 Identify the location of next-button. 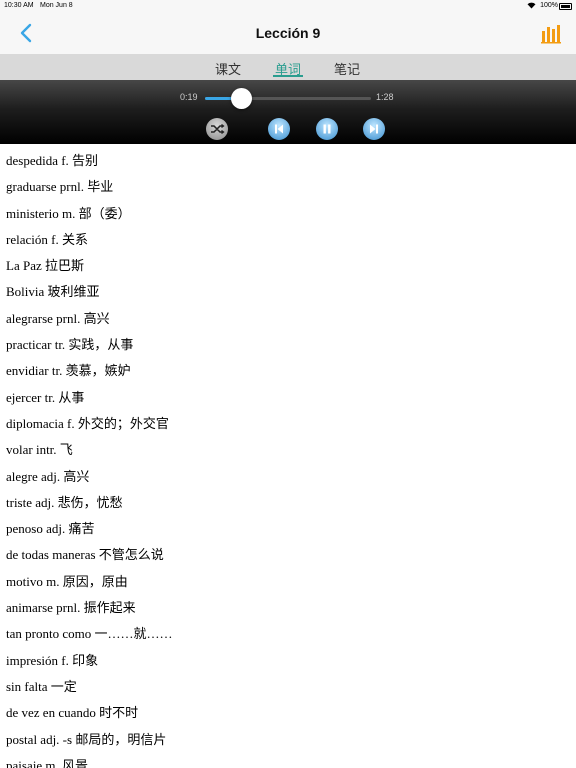
(374, 129).